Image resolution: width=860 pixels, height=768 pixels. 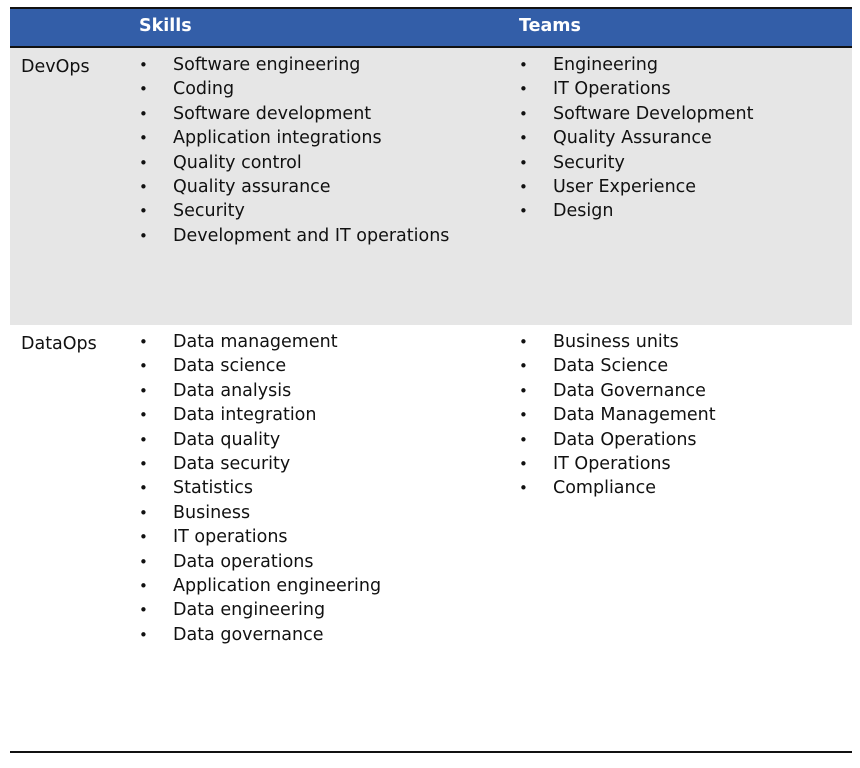 I want to click on header-teams: Teams, so click(x=550, y=26).